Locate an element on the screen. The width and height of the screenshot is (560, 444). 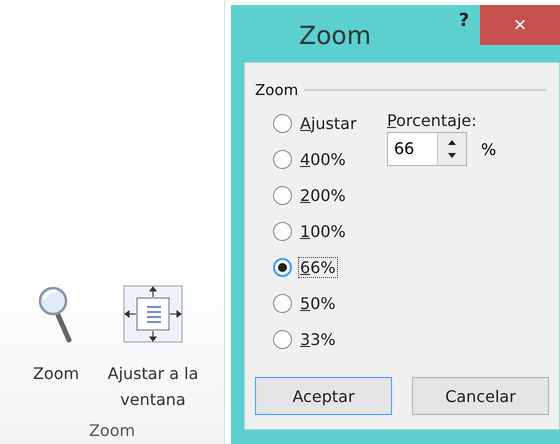
option-label: Ajustar is located at coordinates (328, 123).